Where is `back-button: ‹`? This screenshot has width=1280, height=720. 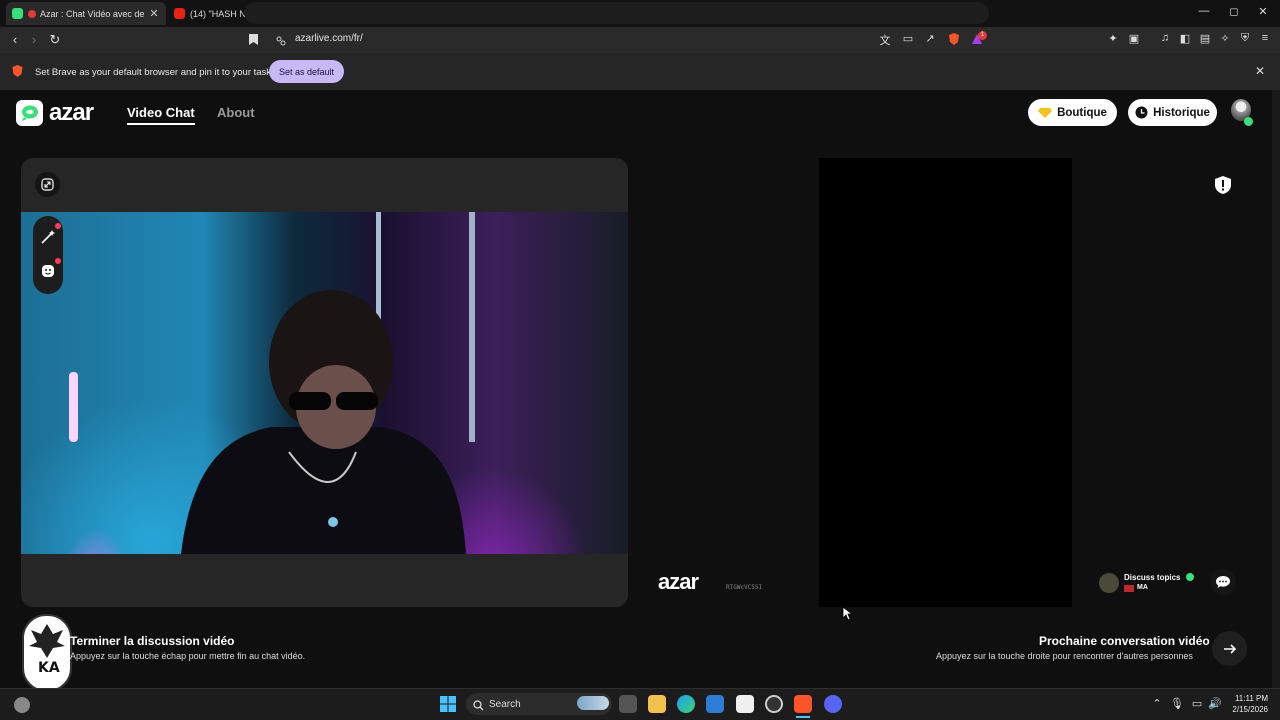 back-button: ‹ is located at coordinates (15, 40).